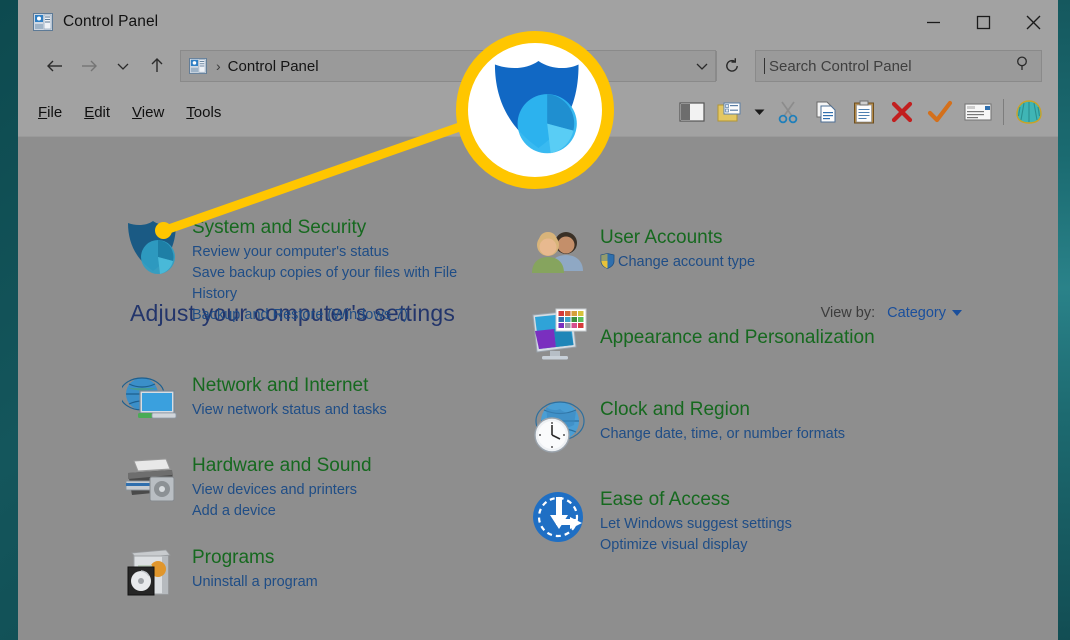  Describe the element at coordinates (89, 66) in the screenshot. I see `forward-button` at that location.